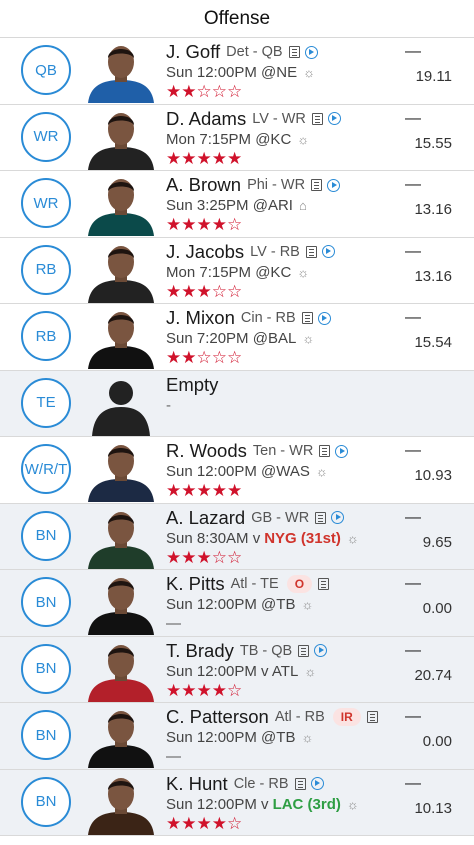 This screenshot has width=474, height=845. Describe the element at coordinates (200, 651) in the screenshot. I see `player-name-link: T. Brady` at that location.